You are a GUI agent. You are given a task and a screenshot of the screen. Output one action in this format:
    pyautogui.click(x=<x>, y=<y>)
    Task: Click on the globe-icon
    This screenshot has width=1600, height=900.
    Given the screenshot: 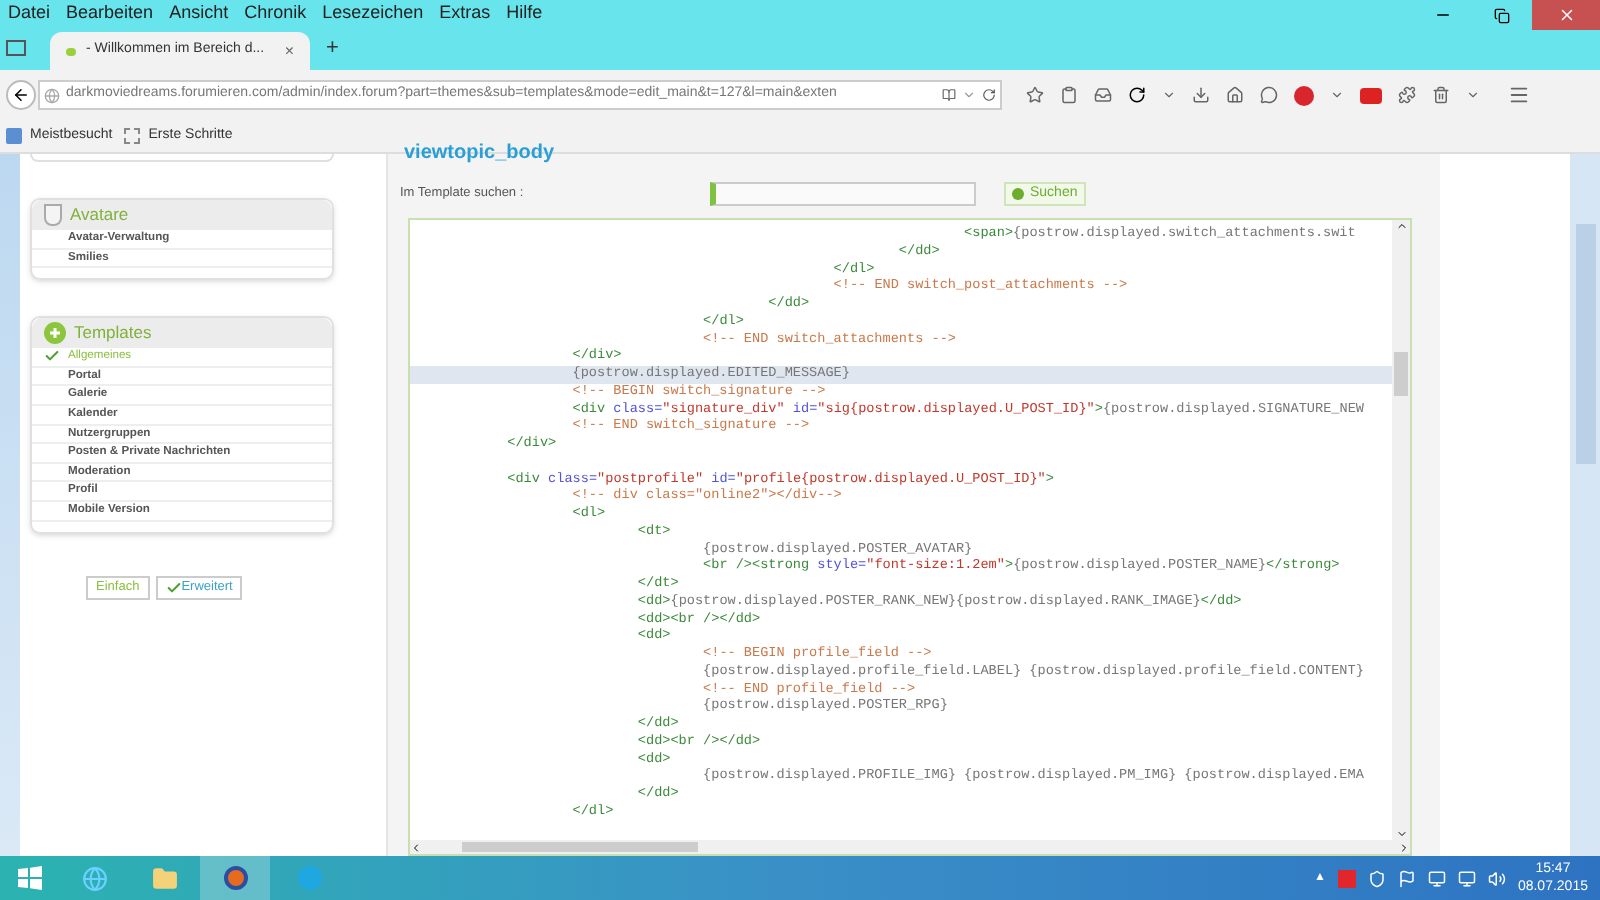 What is the action you would take?
    pyautogui.click(x=52, y=95)
    